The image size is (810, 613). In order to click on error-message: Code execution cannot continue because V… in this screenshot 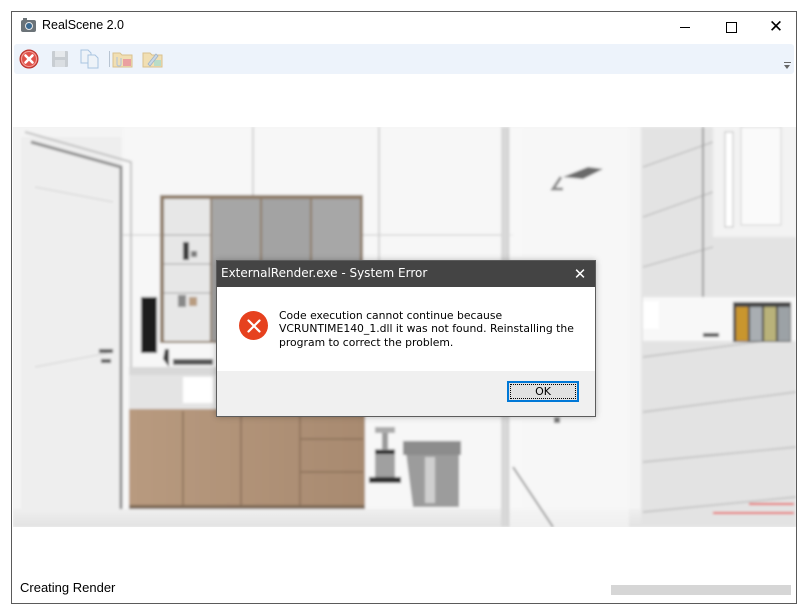, I will do `click(426, 329)`.